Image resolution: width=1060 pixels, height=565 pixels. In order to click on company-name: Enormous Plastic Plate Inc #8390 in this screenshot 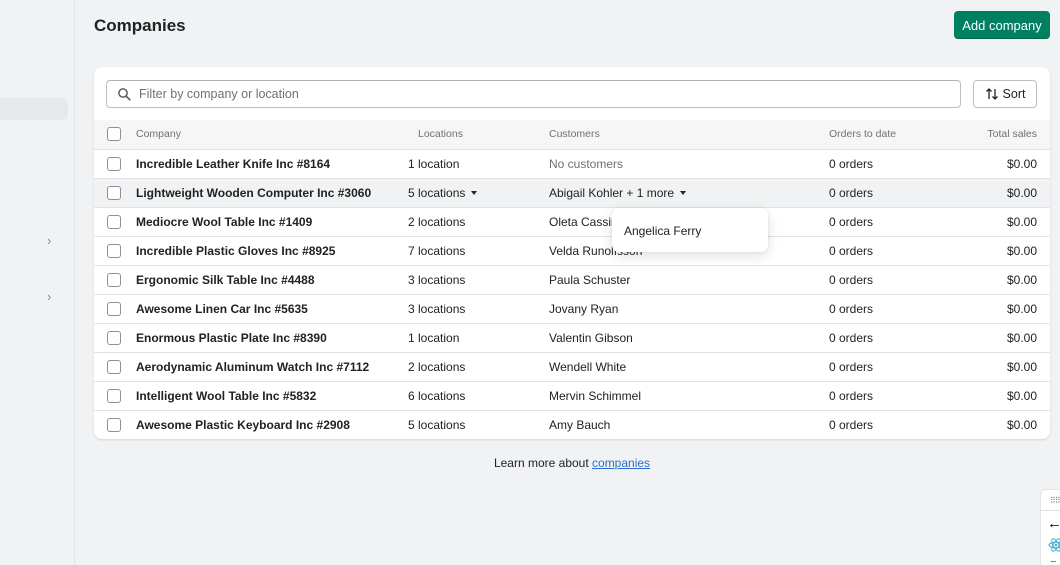, I will do `click(272, 337)`.